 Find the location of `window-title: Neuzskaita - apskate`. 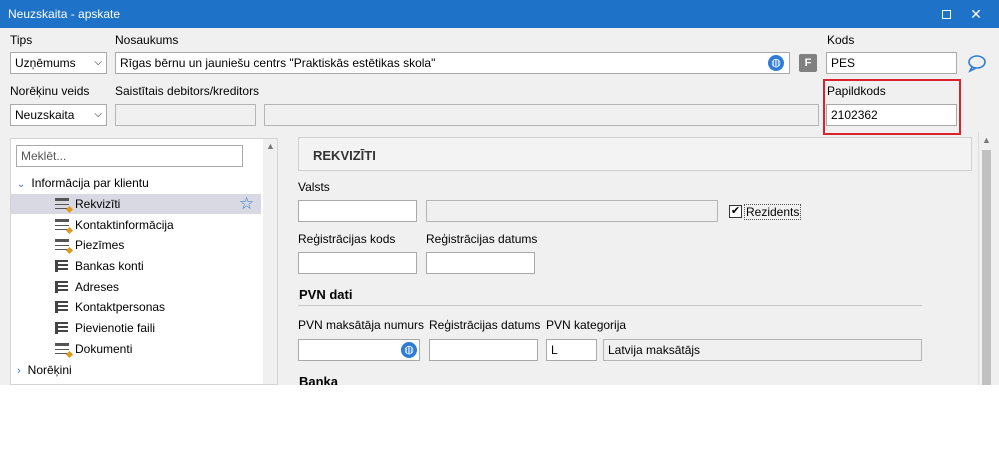

window-title: Neuzskaita - apskate is located at coordinates (64, 14).